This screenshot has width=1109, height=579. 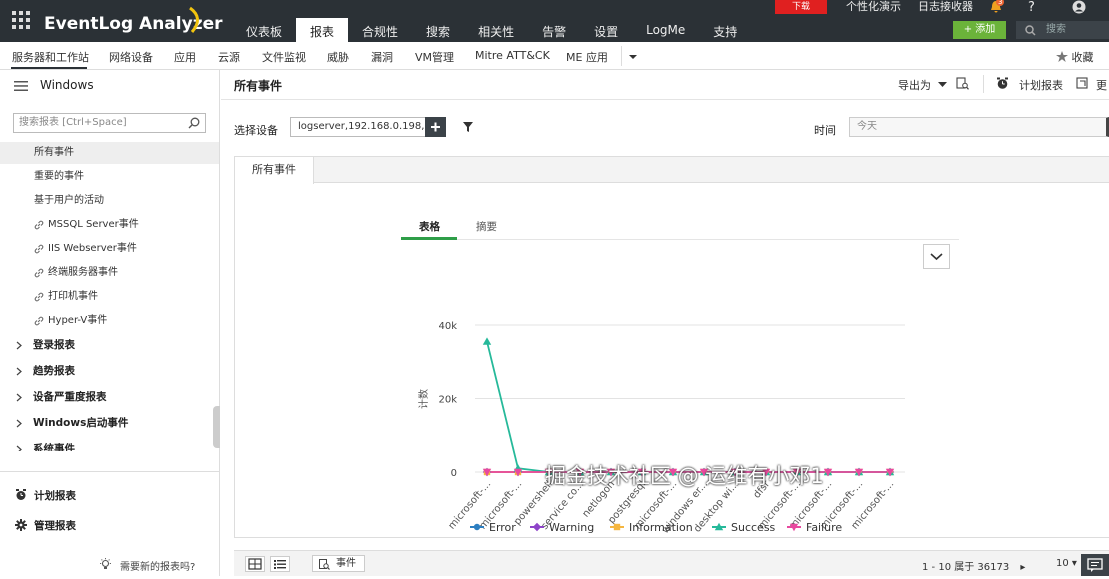 What do you see at coordinates (55, 526) in the screenshot?
I see `manage-reports-label: 管理报表` at bounding box center [55, 526].